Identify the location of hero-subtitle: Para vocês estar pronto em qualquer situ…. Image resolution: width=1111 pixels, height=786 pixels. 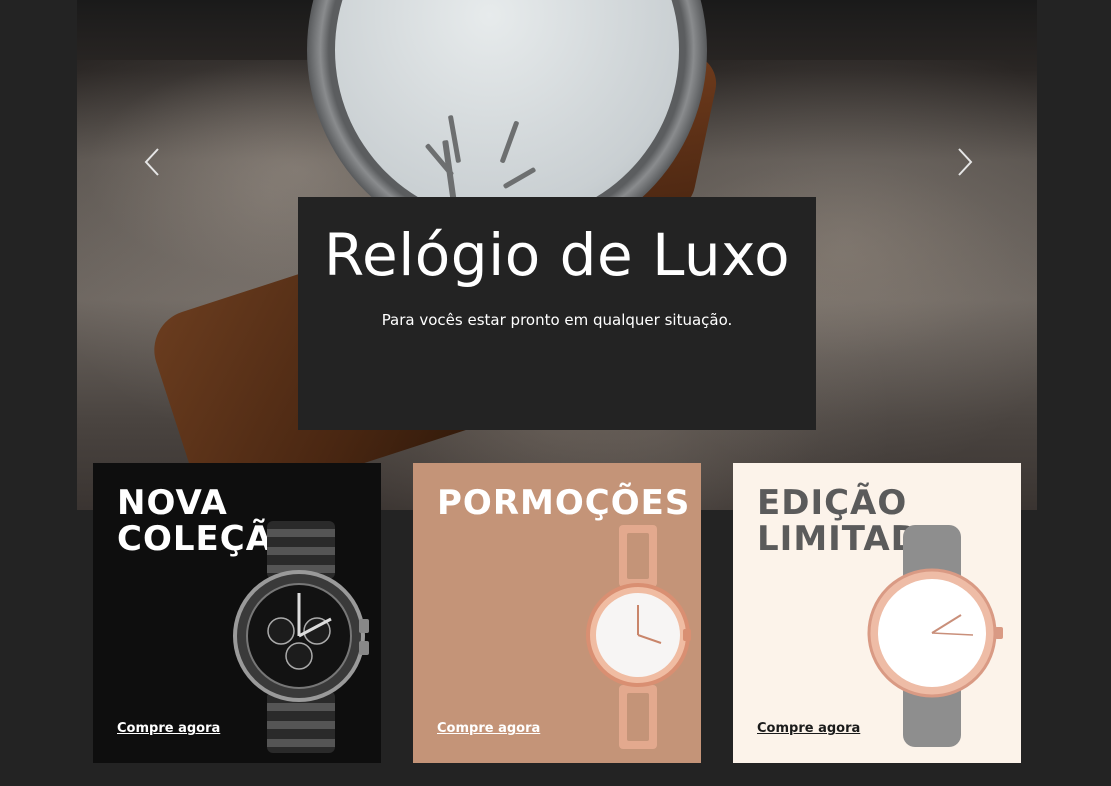
(557, 320).